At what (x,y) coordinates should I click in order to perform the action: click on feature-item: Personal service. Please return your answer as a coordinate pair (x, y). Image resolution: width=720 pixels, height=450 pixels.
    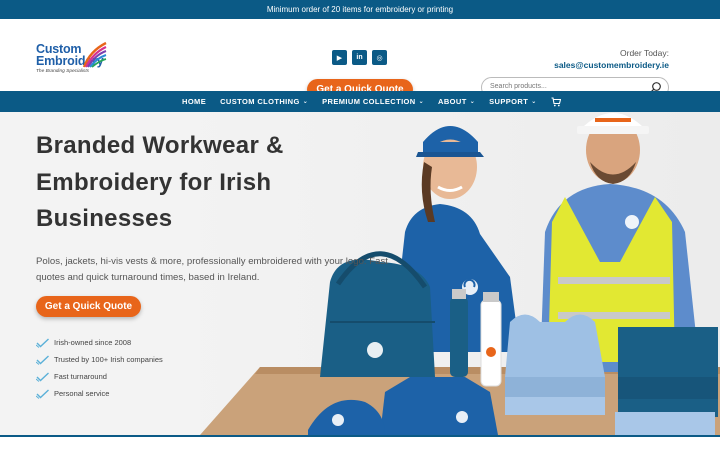
    Looking at the image, I should click on (99, 393).